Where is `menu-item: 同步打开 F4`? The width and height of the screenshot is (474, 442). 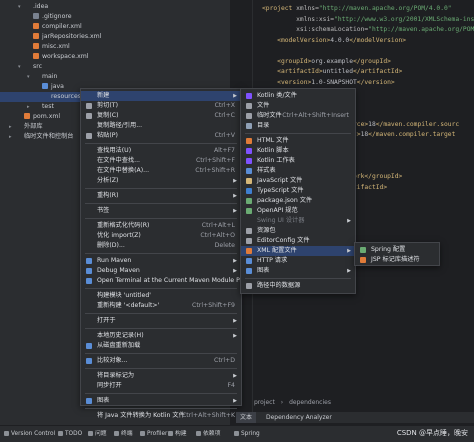
menu-item: 同步打开 F4 is located at coordinates (161, 386).